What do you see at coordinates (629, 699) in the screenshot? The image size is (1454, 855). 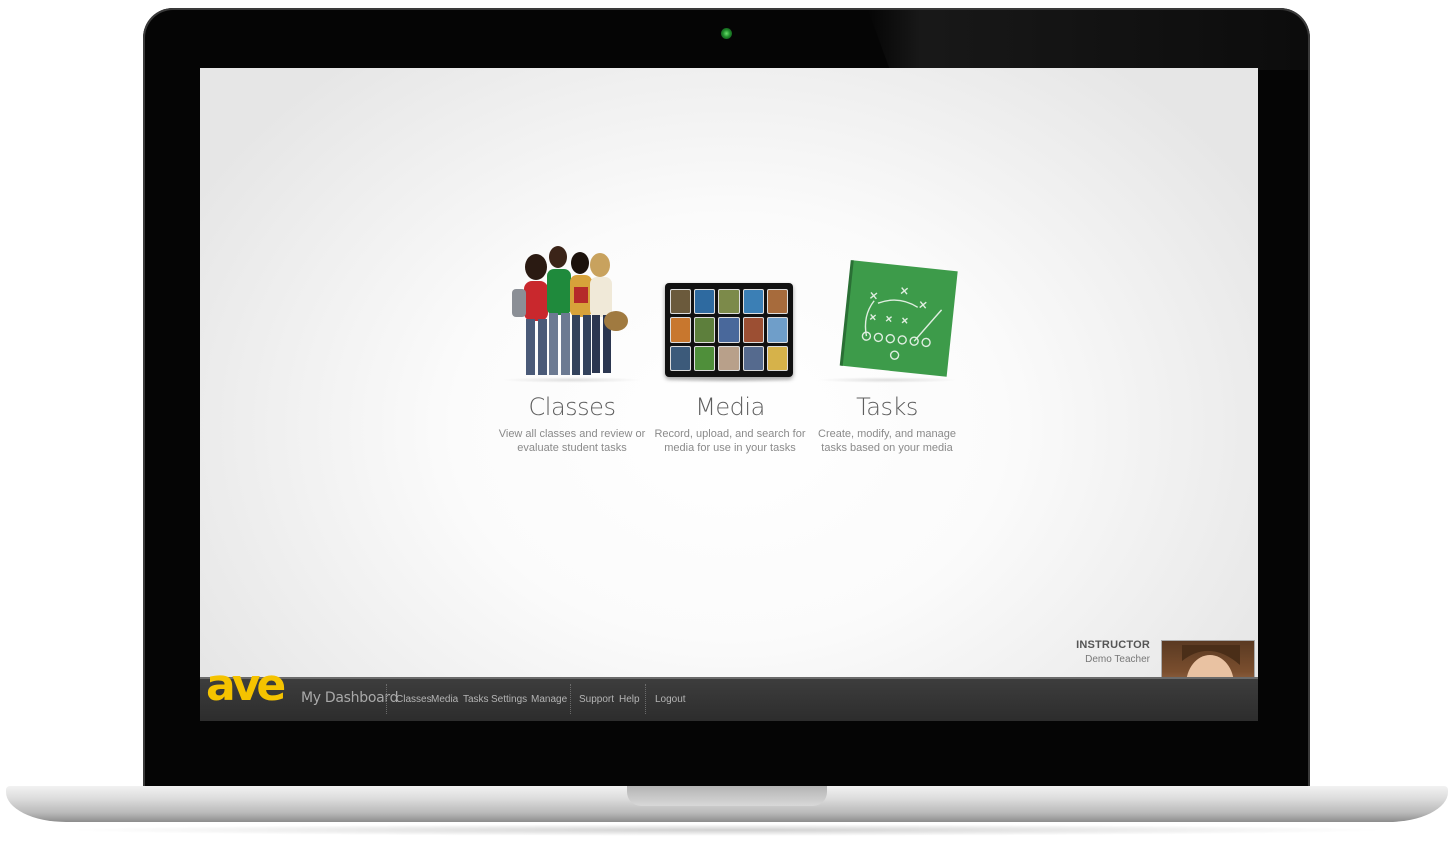 I see `nav-help: Help` at bounding box center [629, 699].